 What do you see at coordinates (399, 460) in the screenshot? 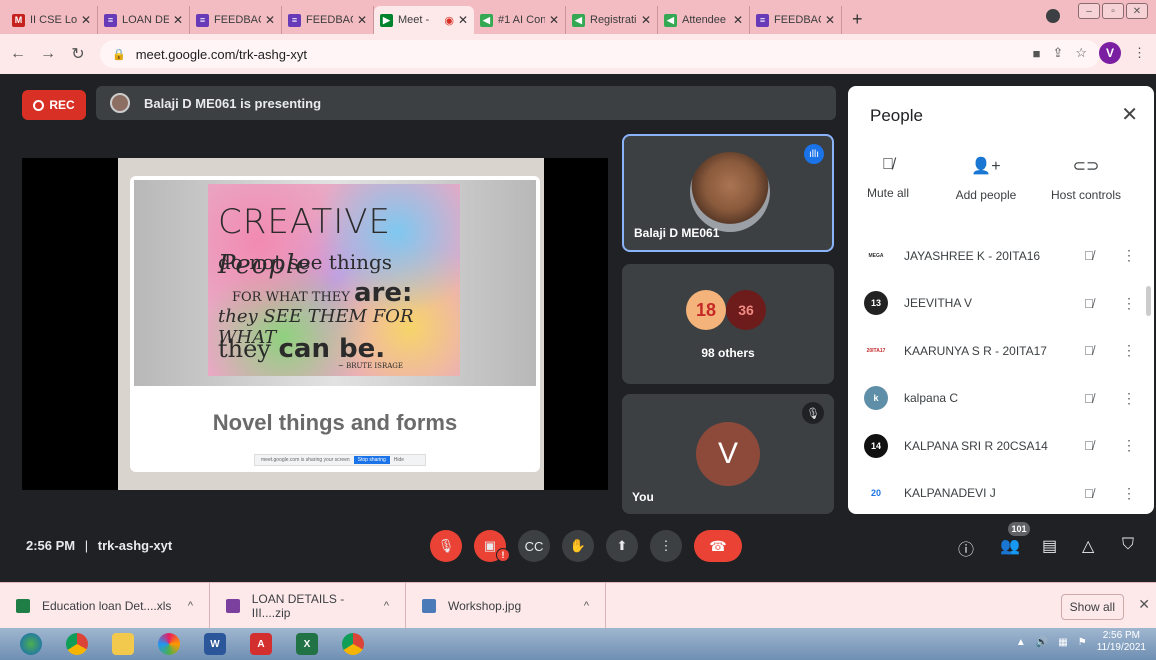
I see `hide-button: Hide` at bounding box center [399, 460].